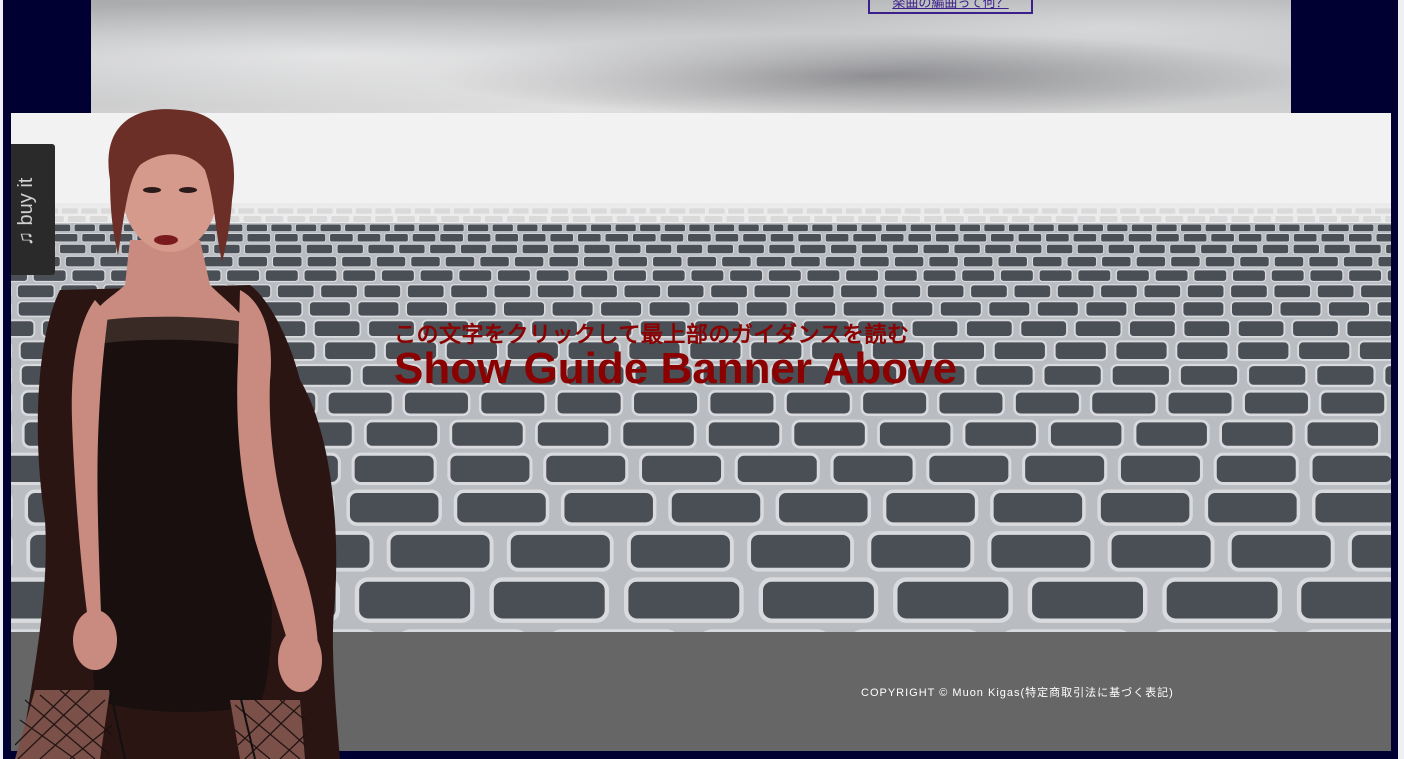  Describe the element at coordinates (1017, 692) in the screenshot. I see `copyright-text: COPYRIGHT © Muon Kigas(特定商取引法に基づく表記)` at that location.